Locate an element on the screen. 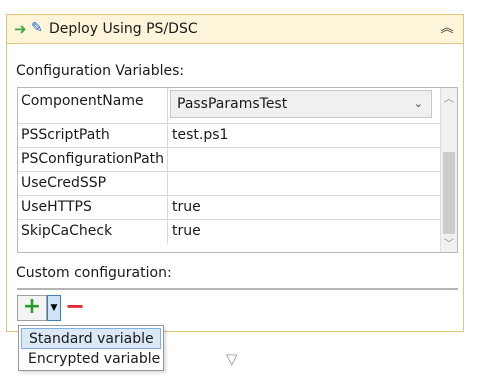  remove-variable-button: − is located at coordinates (75, 307).